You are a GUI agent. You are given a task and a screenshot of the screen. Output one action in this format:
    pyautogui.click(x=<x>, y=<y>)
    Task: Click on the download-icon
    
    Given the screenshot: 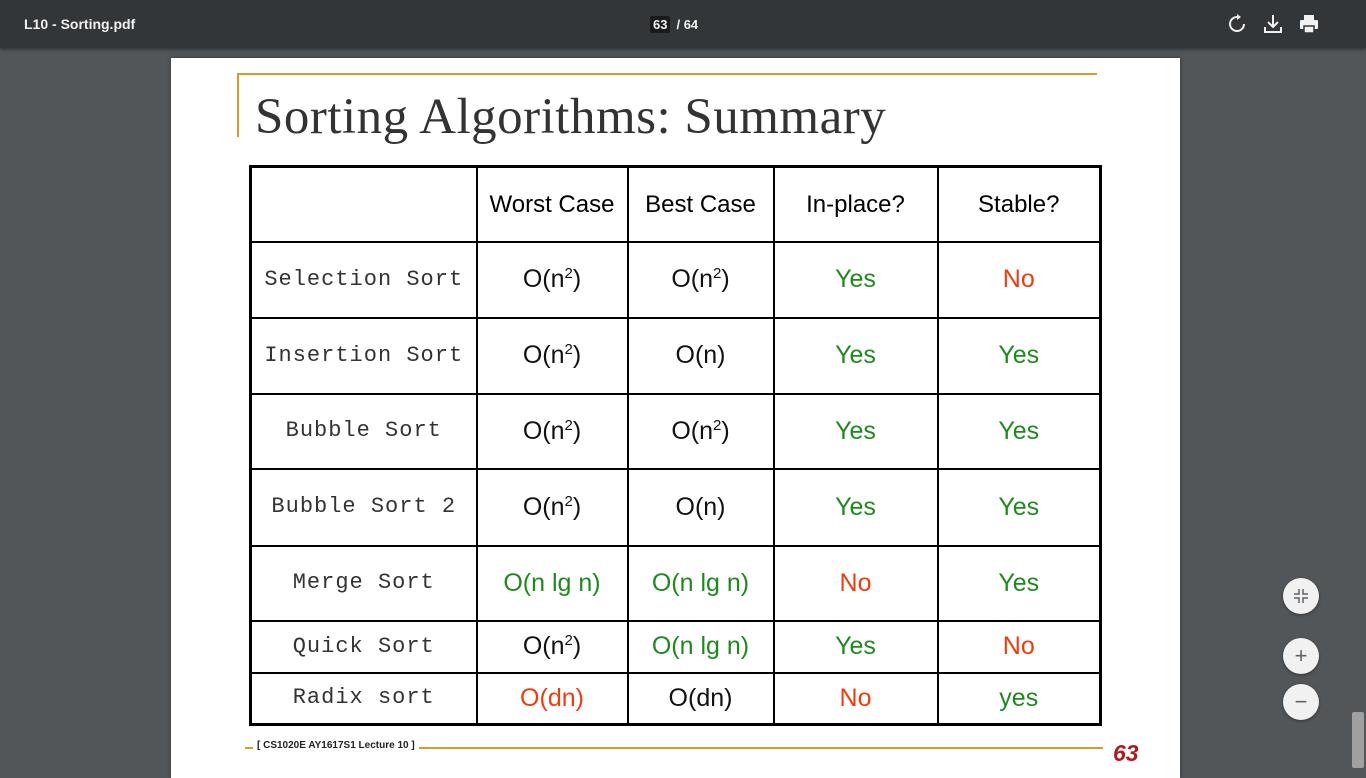 What is the action you would take?
    pyautogui.click(x=1273, y=24)
    